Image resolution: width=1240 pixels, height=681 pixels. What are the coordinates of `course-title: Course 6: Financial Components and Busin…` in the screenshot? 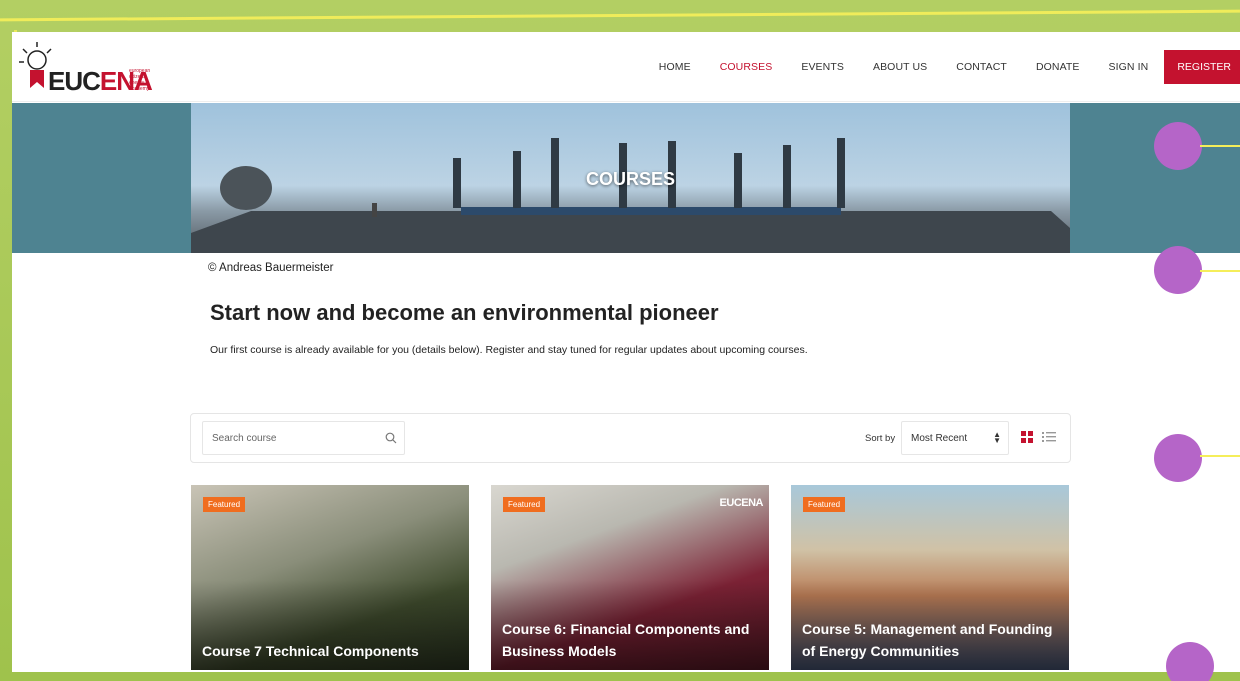 It's located at (631, 640).